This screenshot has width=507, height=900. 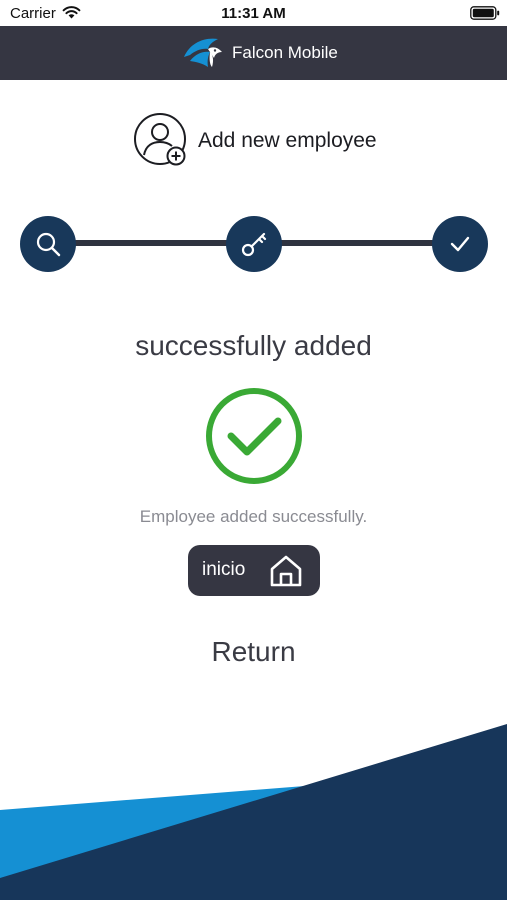 What do you see at coordinates (253, 345) in the screenshot?
I see `result-title: successfully added` at bounding box center [253, 345].